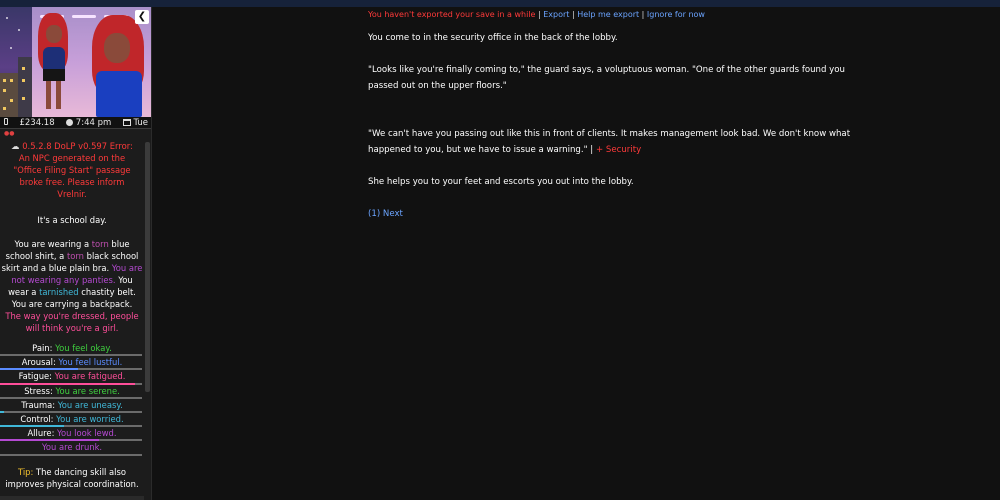  Describe the element at coordinates (54, 63) in the screenshot. I see `reflection-figure` at that location.